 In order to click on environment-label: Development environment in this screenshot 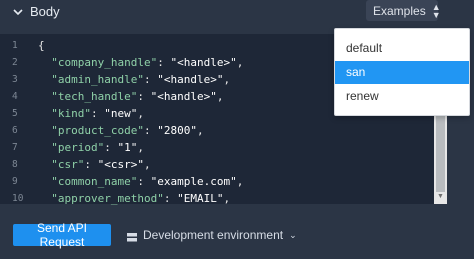, I will do `click(213, 235)`.